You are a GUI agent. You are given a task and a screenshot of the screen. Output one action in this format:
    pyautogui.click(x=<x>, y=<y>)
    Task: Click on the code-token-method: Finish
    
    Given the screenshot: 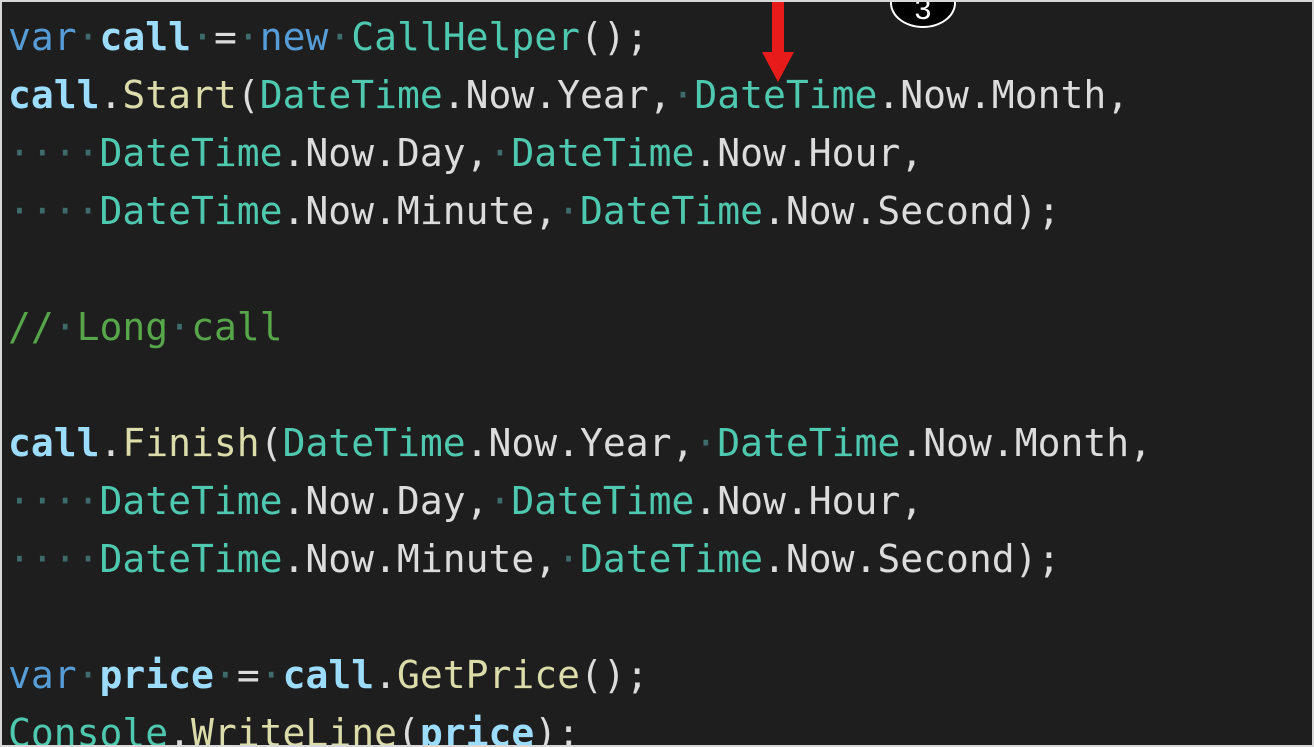 What is the action you would take?
    pyautogui.click(x=191, y=443)
    